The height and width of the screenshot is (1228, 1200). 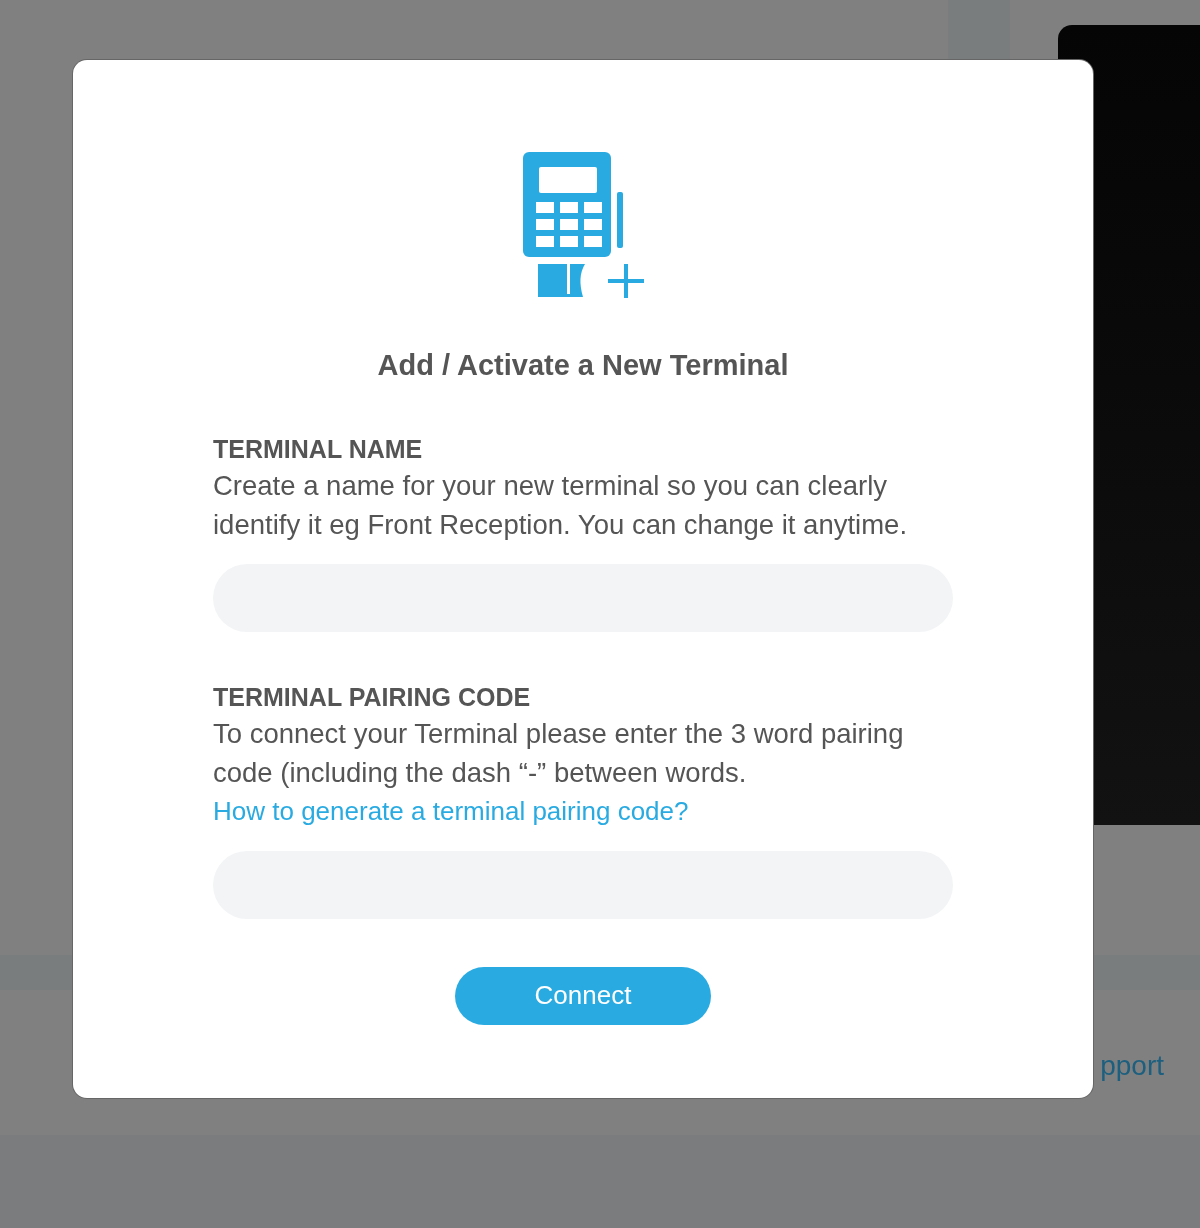 What do you see at coordinates (583, 365) in the screenshot?
I see `dialog-title: Add / Activate a New Terminal` at bounding box center [583, 365].